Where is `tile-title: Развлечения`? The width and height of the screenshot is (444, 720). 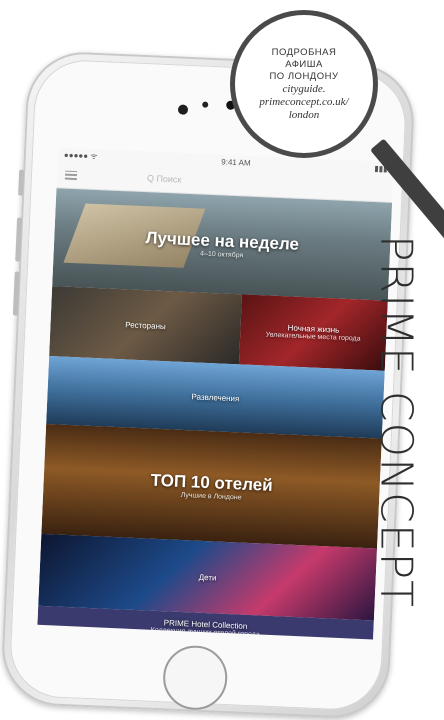
tile-title: Развлечения is located at coordinates (215, 397).